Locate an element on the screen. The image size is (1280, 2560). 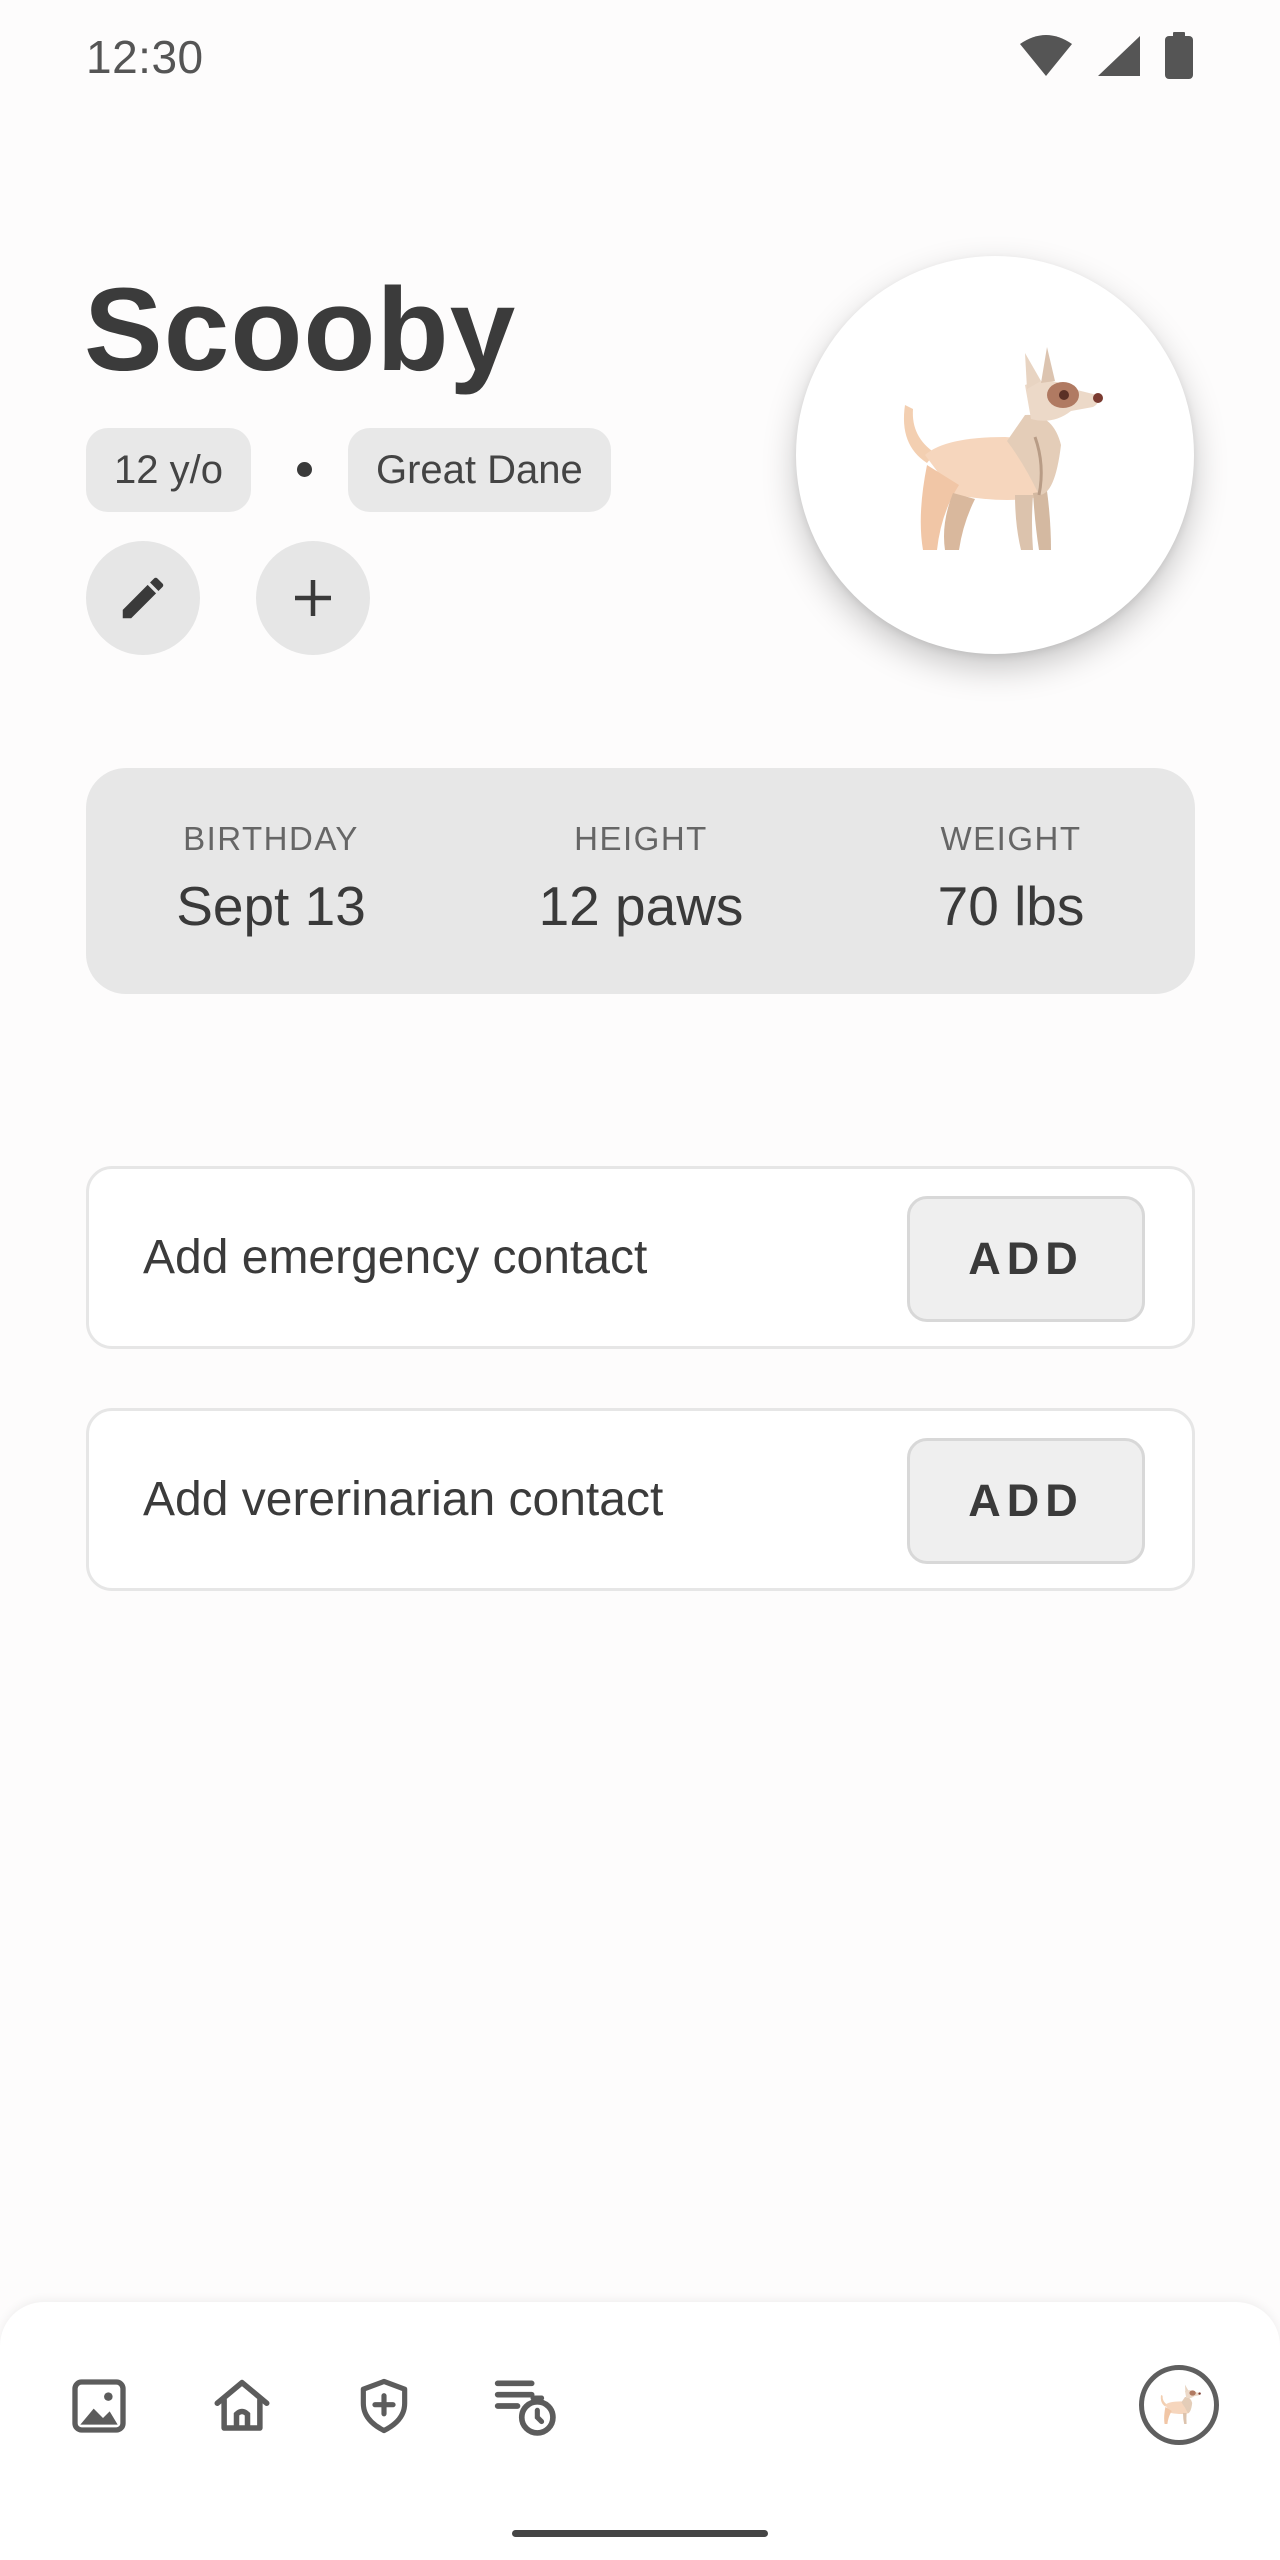
pet-name: Scooby is located at coordinates (300, 330).